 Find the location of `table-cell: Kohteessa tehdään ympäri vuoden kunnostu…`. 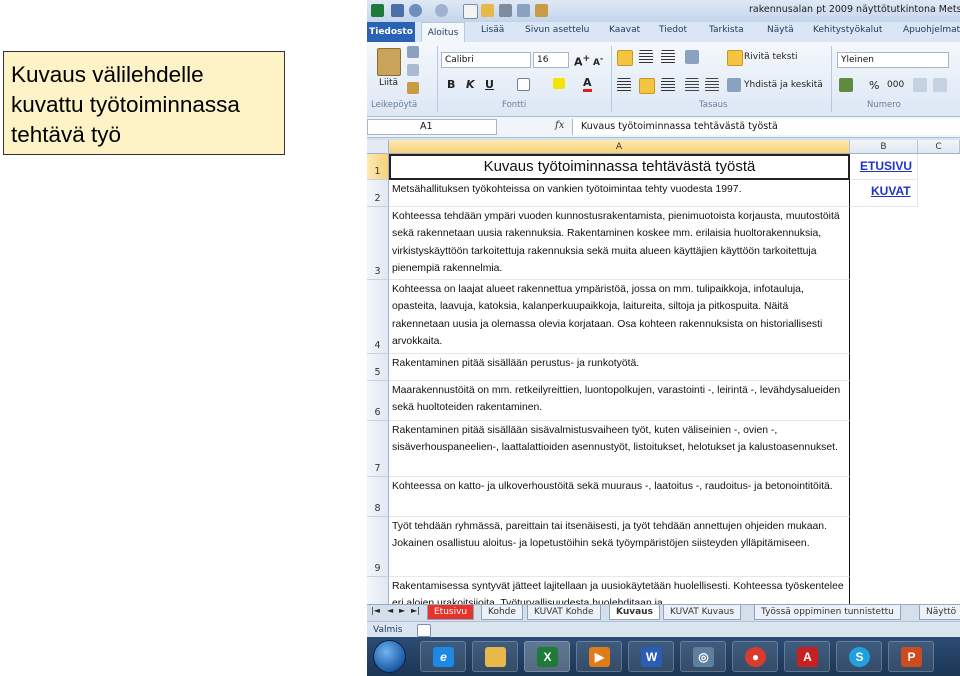

table-cell: Kohteessa tehdään ympäri vuoden kunnostu… is located at coordinates (619, 243).